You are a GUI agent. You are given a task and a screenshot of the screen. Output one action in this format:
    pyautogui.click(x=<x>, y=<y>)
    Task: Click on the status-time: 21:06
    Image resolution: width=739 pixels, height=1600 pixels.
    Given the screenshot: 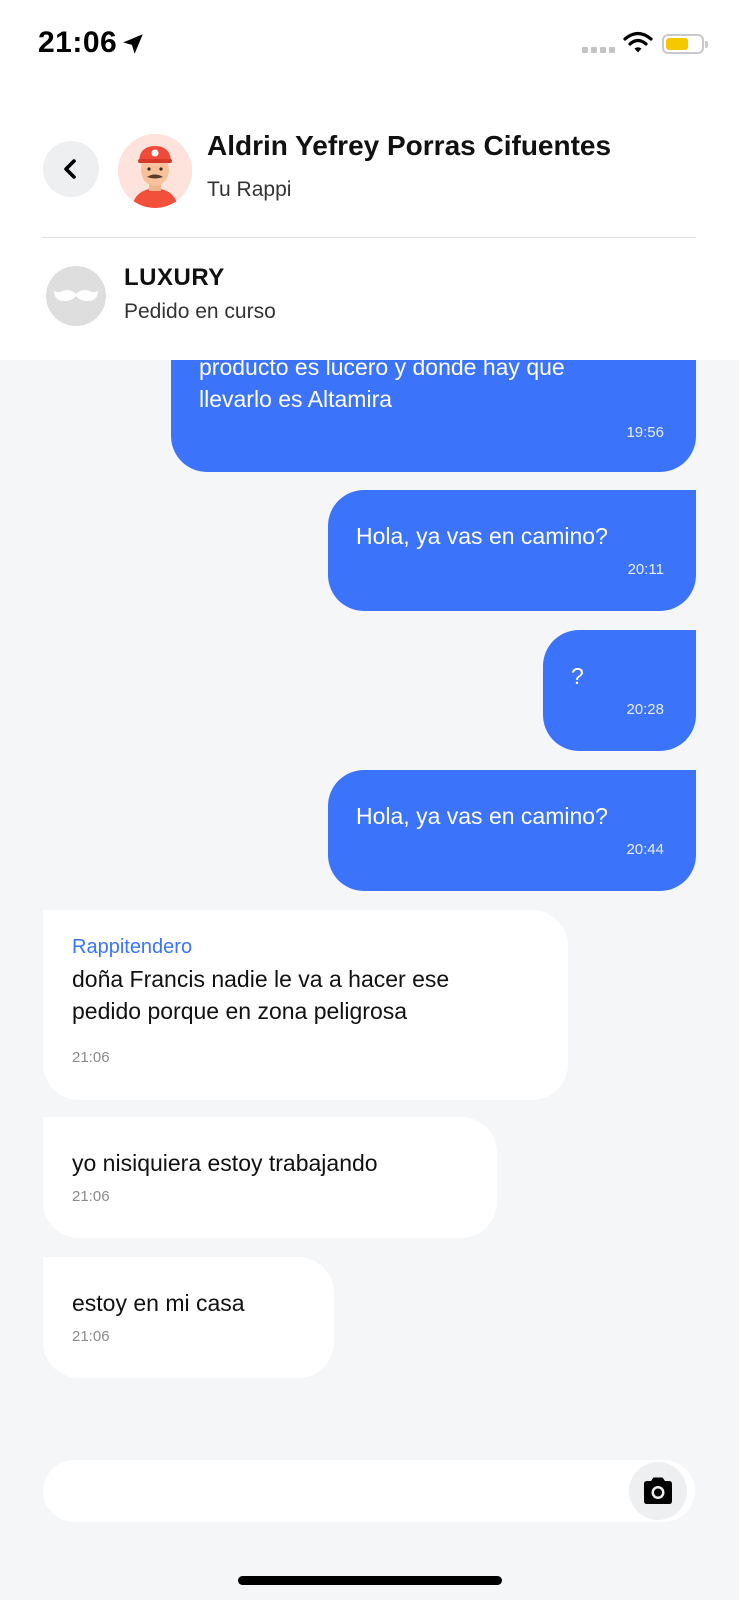 What is the action you would take?
    pyautogui.click(x=78, y=42)
    